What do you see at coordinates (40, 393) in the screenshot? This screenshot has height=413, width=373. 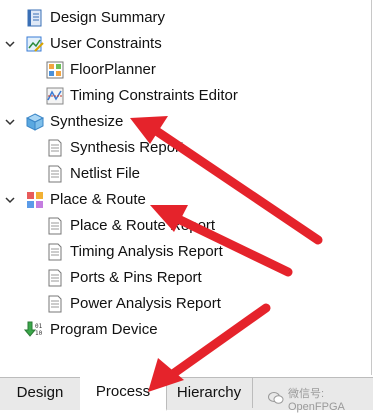 I see `tab-design: Design` at bounding box center [40, 393].